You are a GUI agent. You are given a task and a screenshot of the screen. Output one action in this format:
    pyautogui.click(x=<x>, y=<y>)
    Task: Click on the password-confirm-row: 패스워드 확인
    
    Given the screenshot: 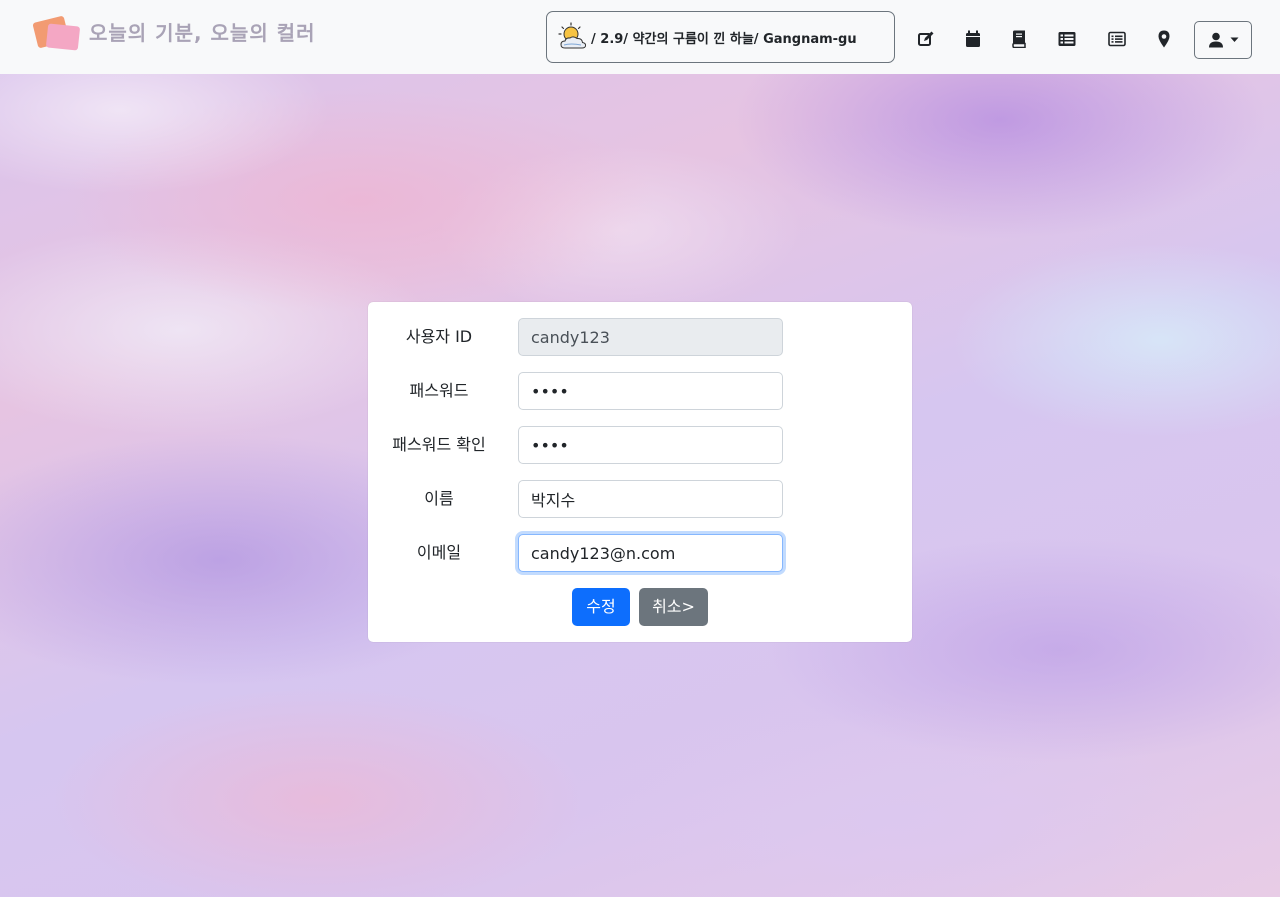 What is the action you would take?
    pyautogui.click(x=640, y=445)
    